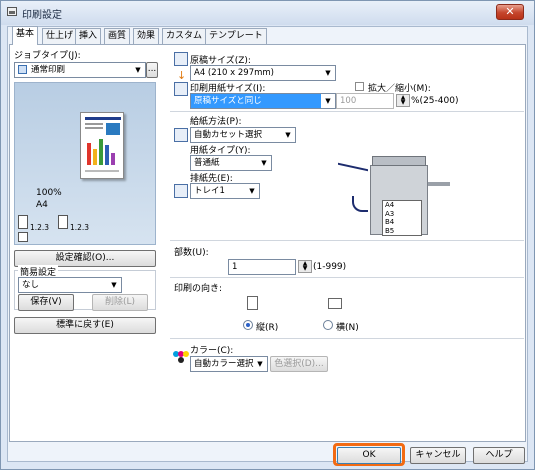 The width and height of the screenshot is (535, 470). What do you see at coordinates (225, 191) in the screenshot?
I see `output-tray-select: トレイ1 ▼` at bounding box center [225, 191].